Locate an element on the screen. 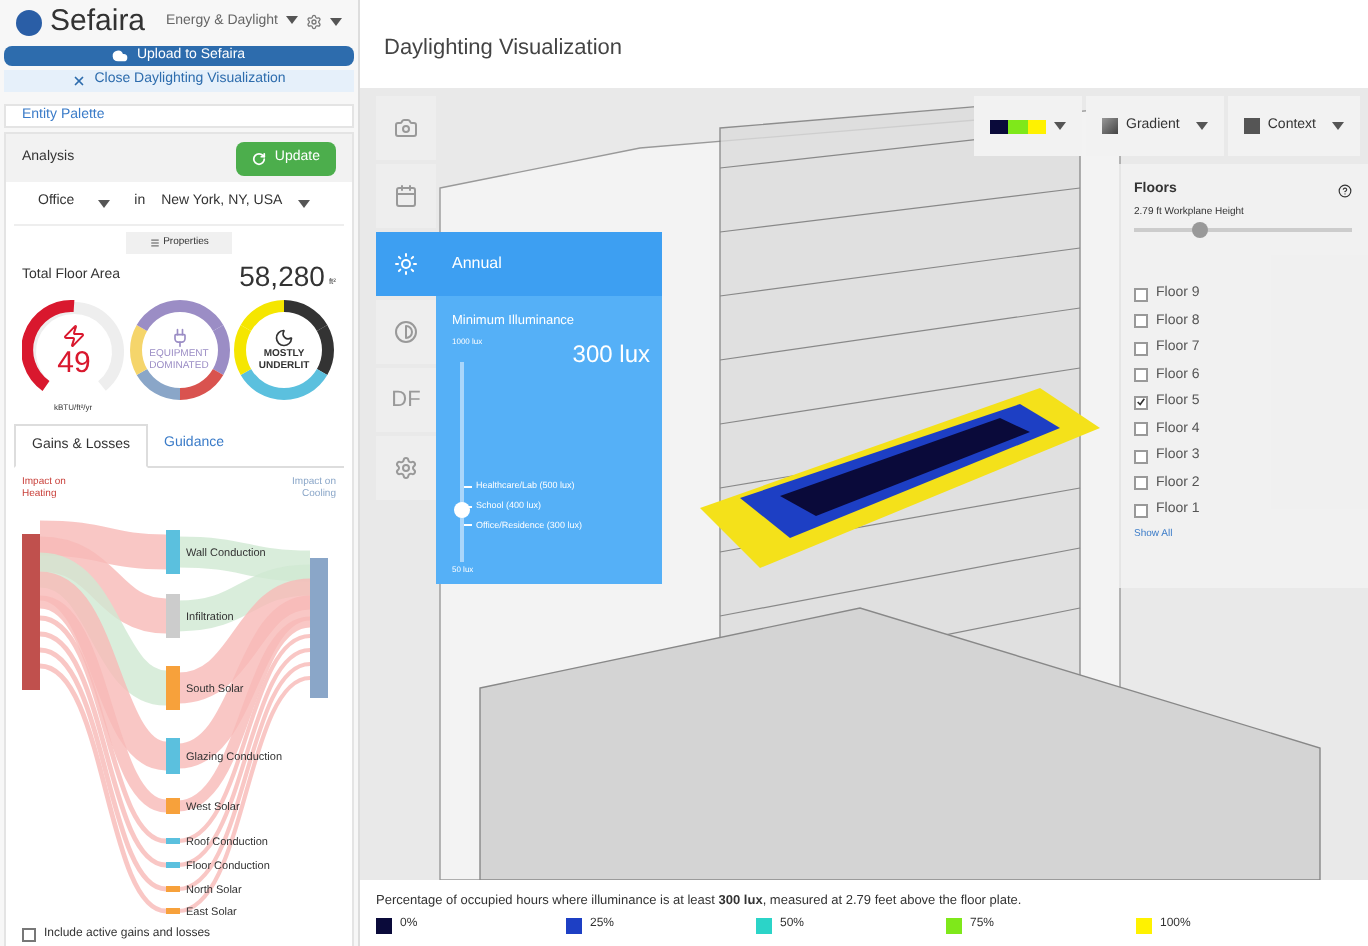 This screenshot has height=946, width=1368. plug-icon is located at coordinates (179, 337).